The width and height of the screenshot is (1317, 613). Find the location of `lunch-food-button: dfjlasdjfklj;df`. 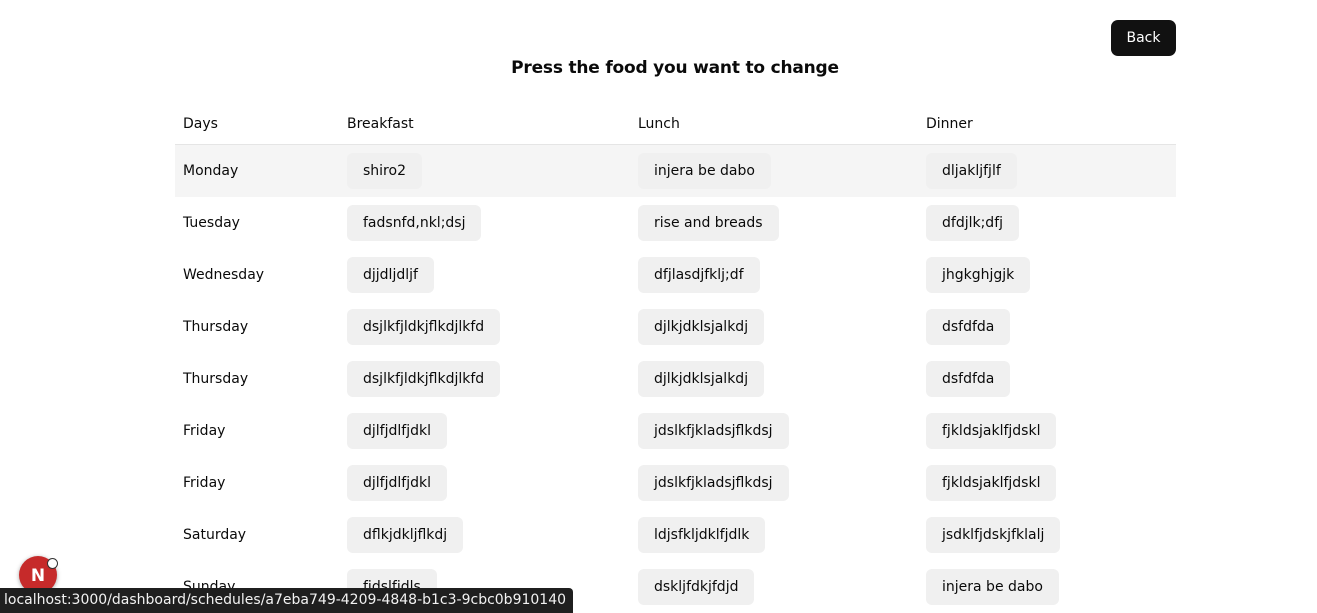

lunch-food-button: dfjlasdjfklj;df is located at coordinates (699, 275).